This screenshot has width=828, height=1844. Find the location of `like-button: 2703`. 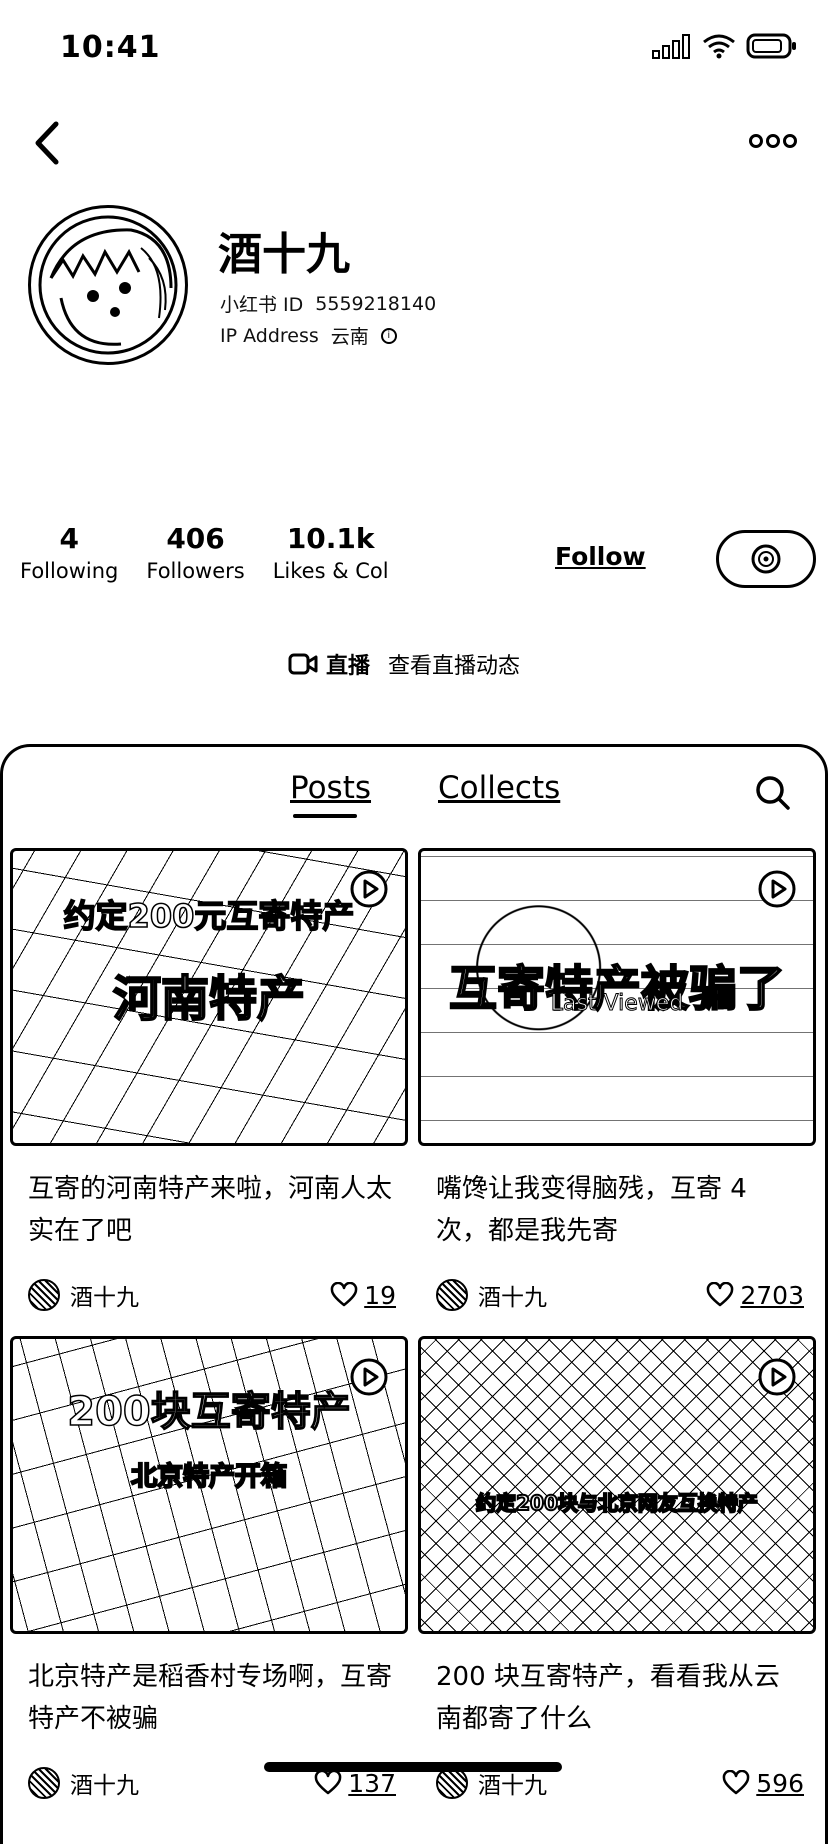

like-button: 2703 is located at coordinates (755, 1295).